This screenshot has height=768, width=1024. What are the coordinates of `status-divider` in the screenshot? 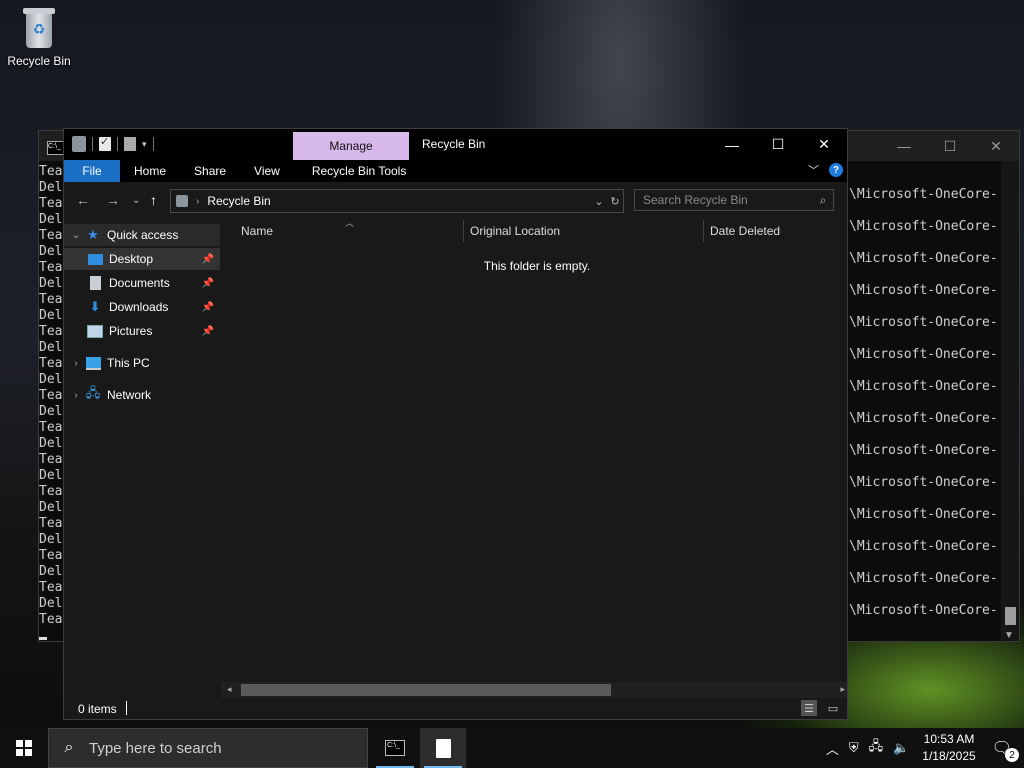 It's located at (126, 708).